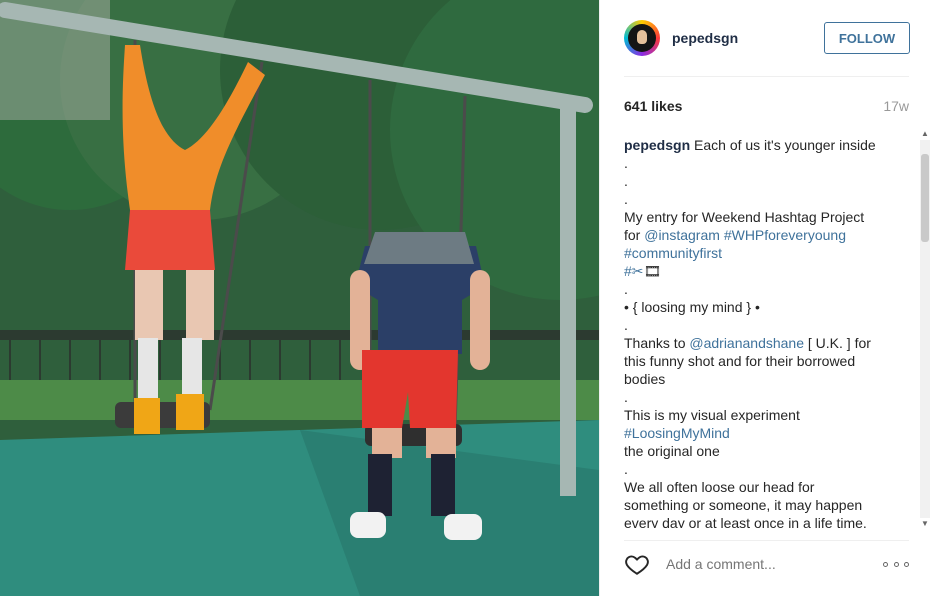  Describe the element at coordinates (773, 564) in the screenshot. I see `comment-input` at that location.